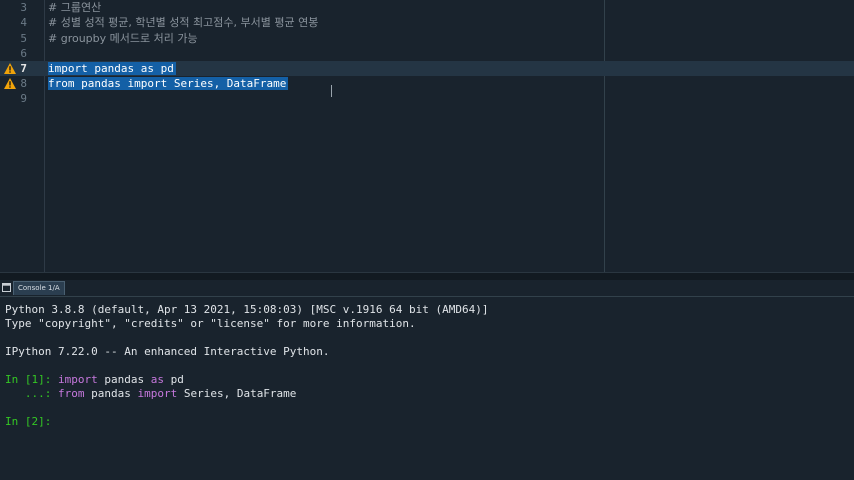 The width and height of the screenshot is (854, 480). What do you see at coordinates (23, 83) in the screenshot?
I see `line-number: 8` at bounding box center [23, 83].